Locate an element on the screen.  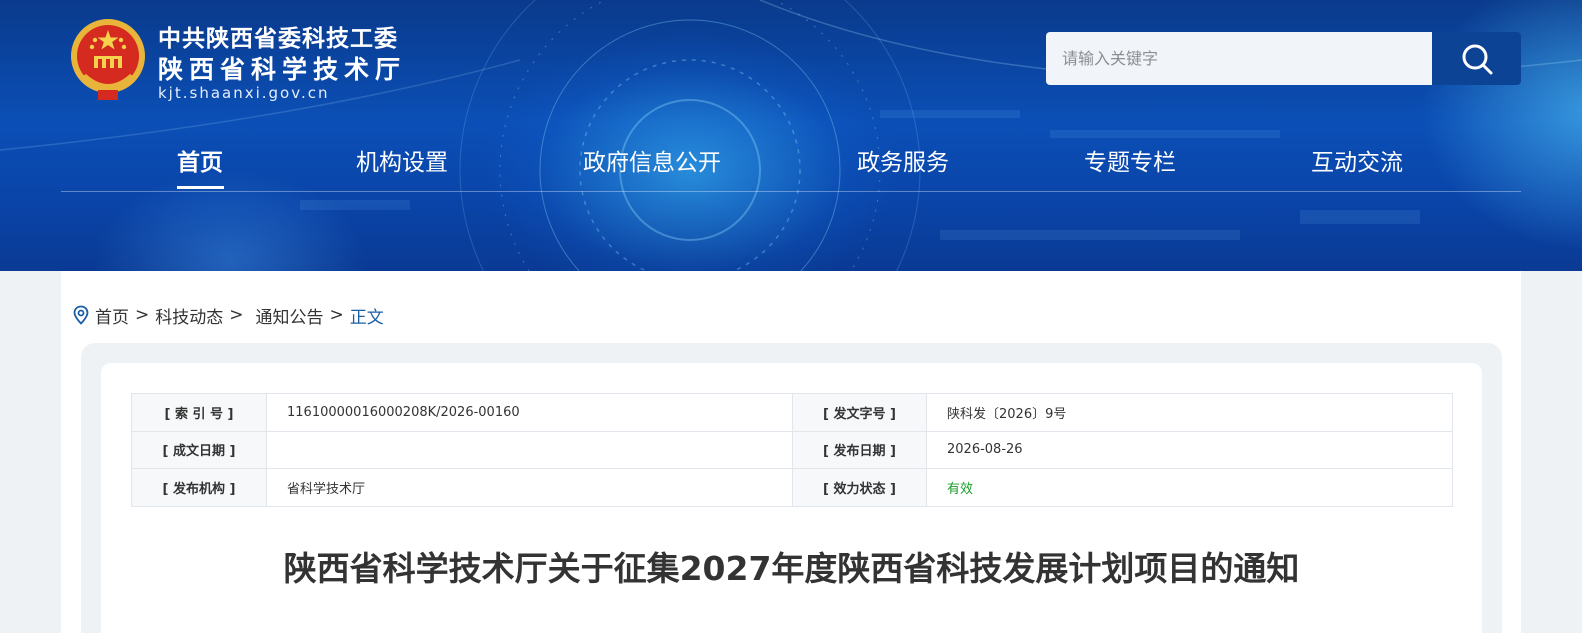
search-button is located at coordinates (1476, 58).